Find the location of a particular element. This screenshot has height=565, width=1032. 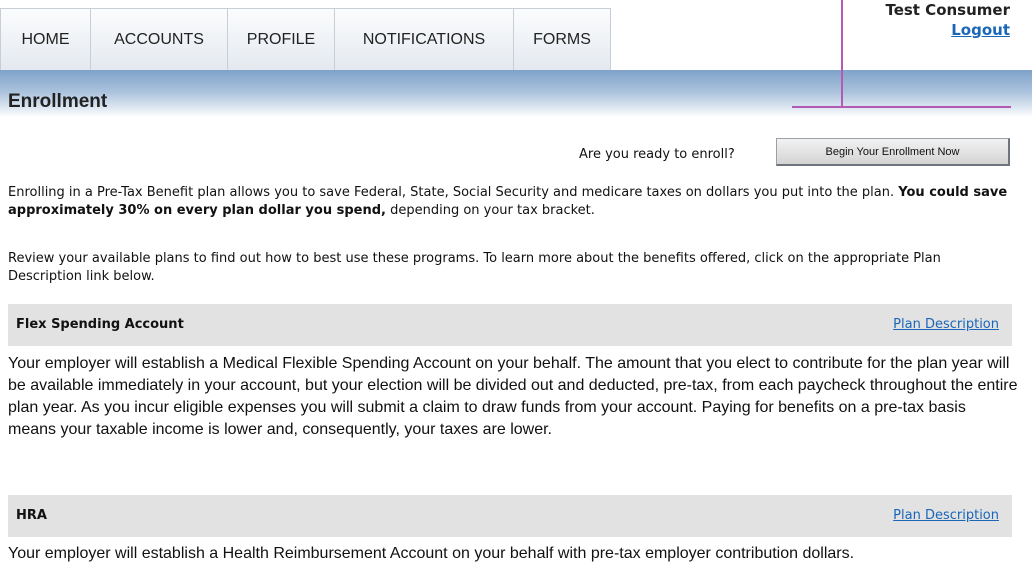

nav-tab-notifications: NOTIFICATIONS is located at coordinates (424, 39).